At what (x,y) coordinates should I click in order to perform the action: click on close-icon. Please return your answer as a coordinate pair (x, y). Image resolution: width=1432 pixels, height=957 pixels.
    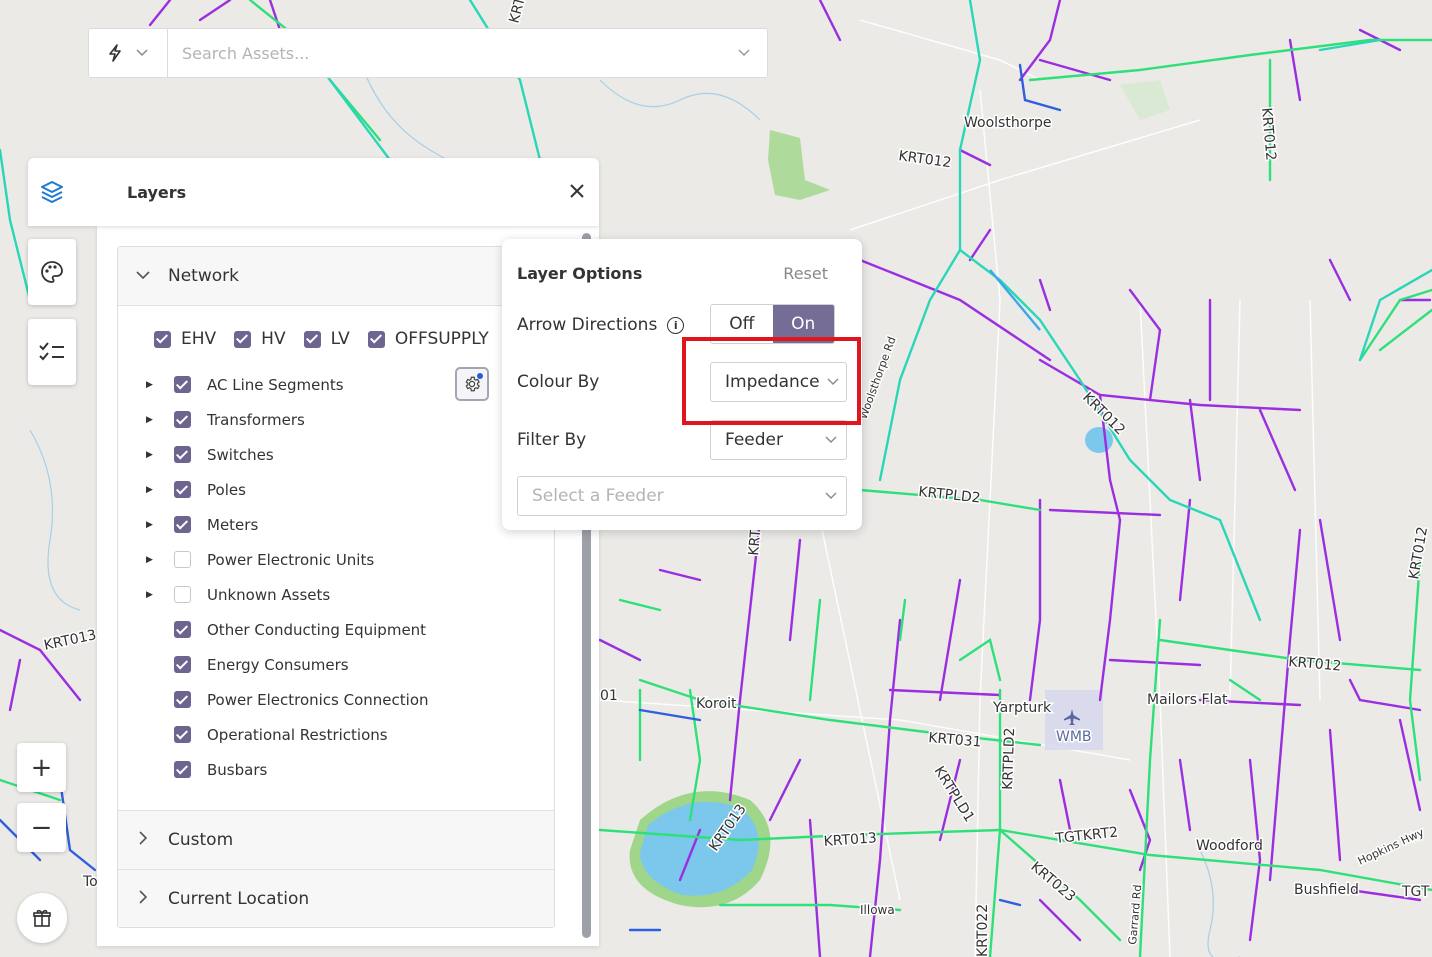
    Looking at the image, I should click on (577, 191).